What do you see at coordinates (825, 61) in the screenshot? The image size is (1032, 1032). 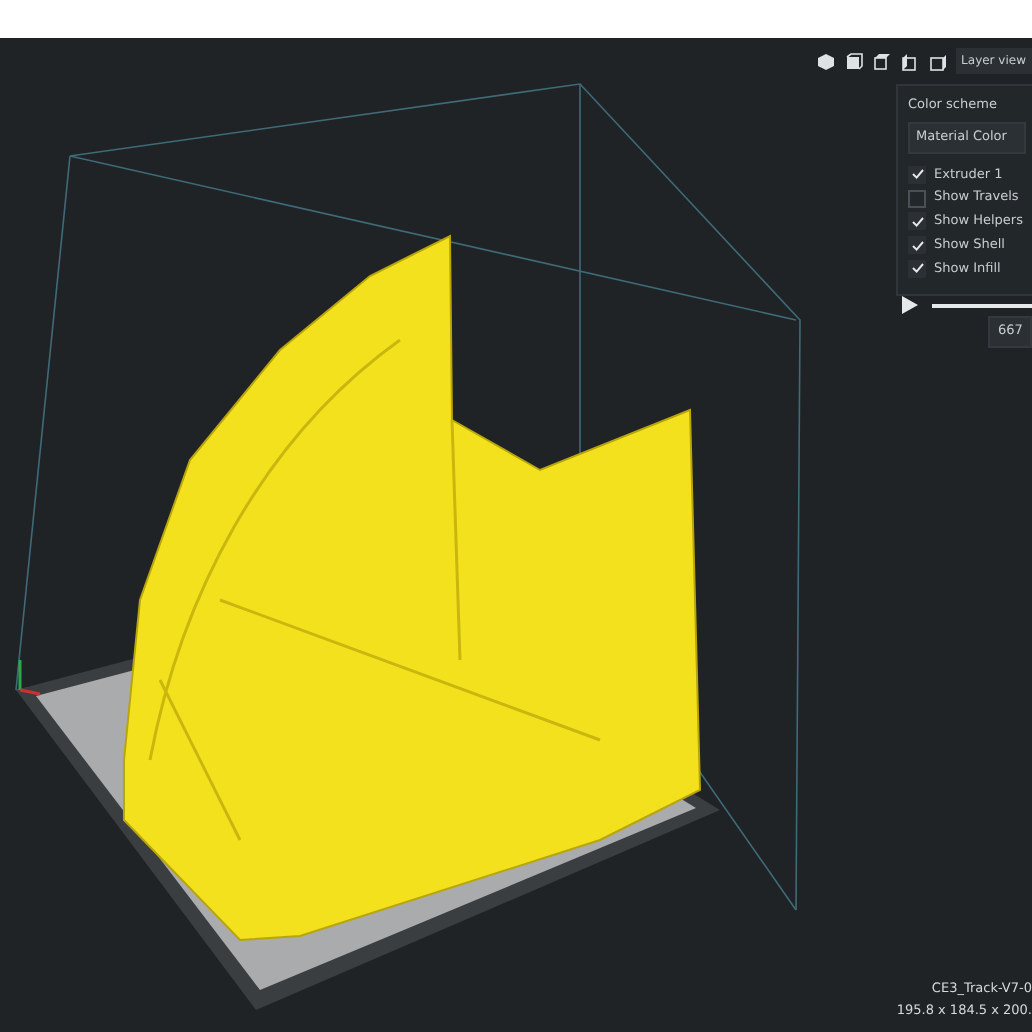 I see `cube-icon` at bounding box center [825, 61].